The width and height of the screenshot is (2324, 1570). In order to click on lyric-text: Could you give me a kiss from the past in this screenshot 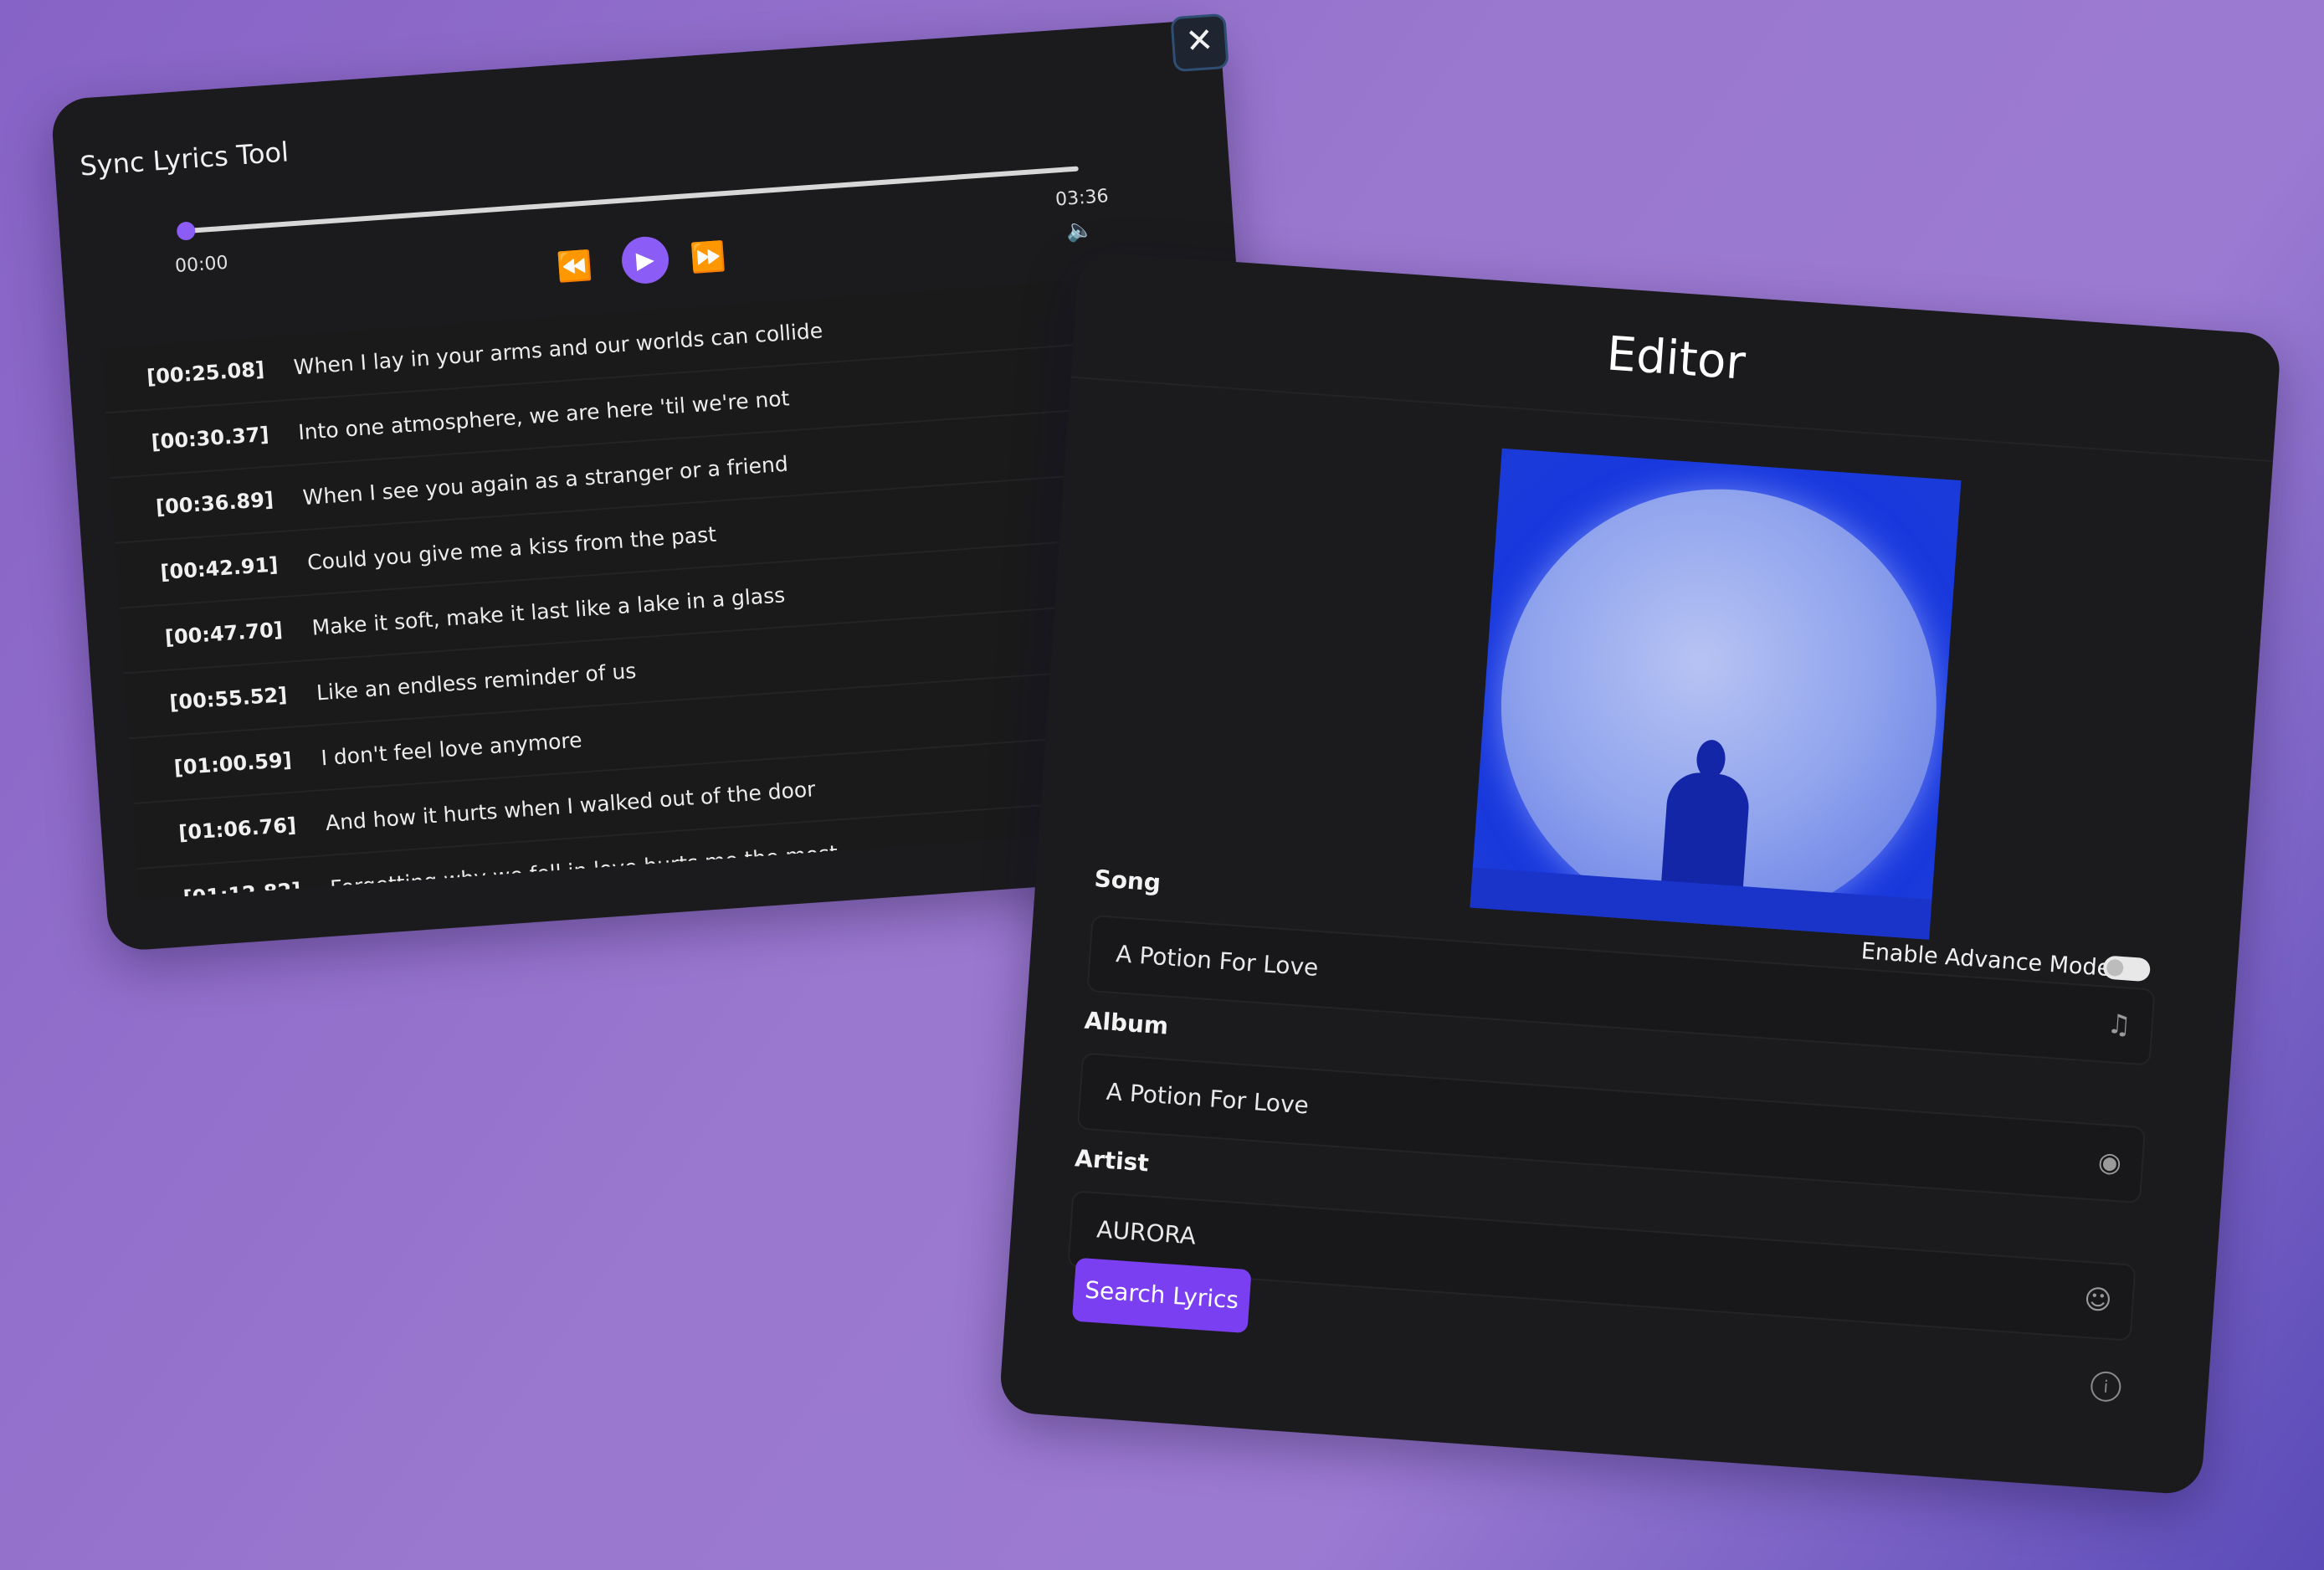, I will do `click(511, 548)`.